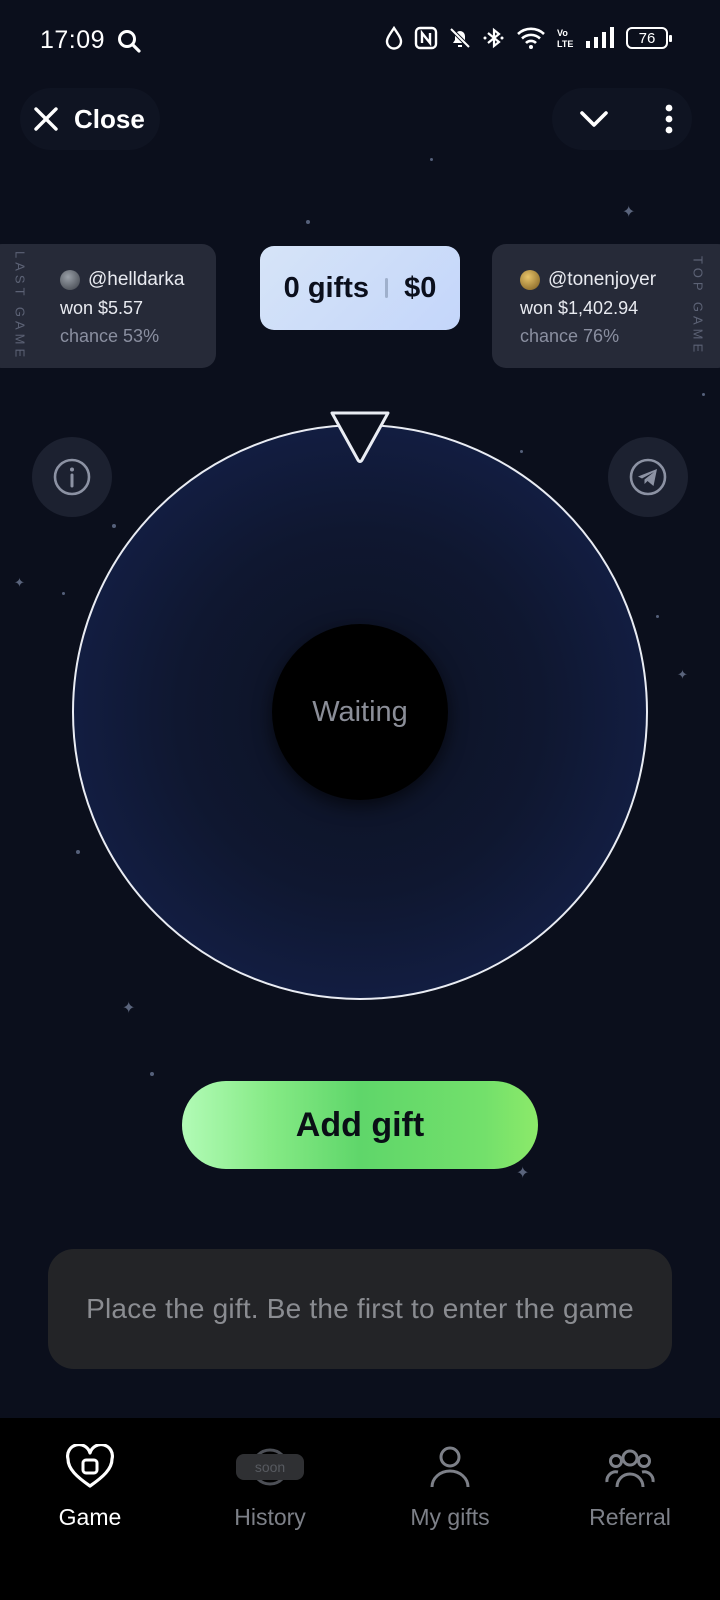  I want to click on last-game-chance: chance 53%, so click(110, 336).